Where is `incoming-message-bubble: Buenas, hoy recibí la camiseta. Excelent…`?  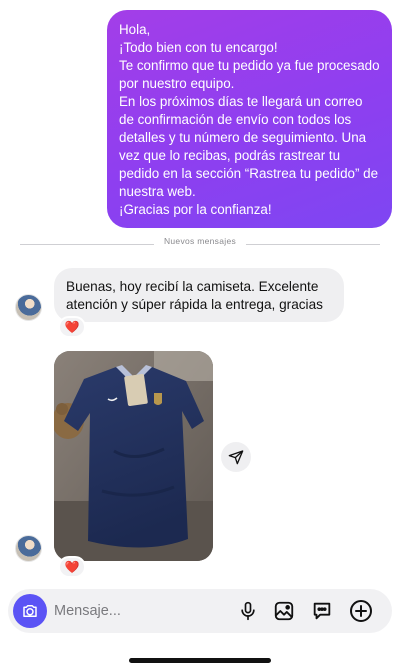
incoming-message-bubble: Buenas, hoy recibí la camiseta. Excelent… is located at coordinates (199, 295).